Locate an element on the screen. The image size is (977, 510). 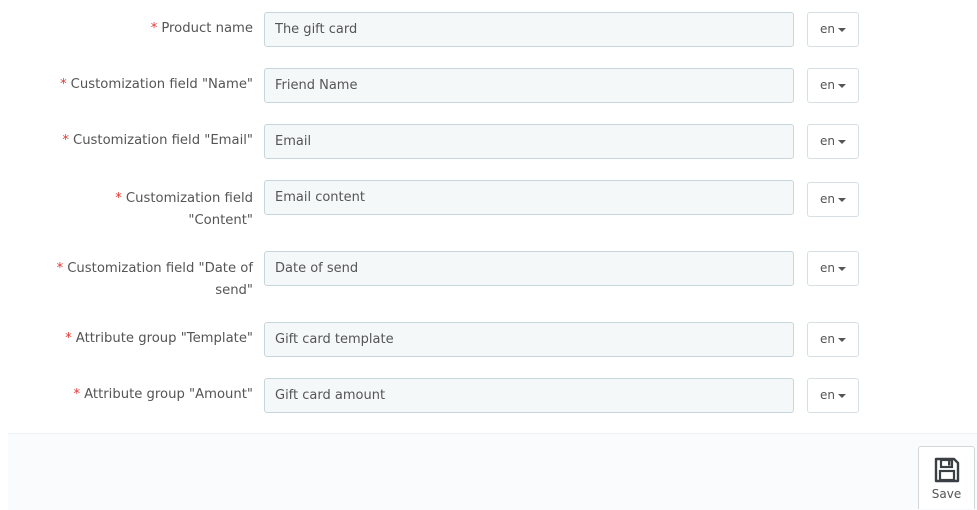
field-label-text: Attribute group "Amount" is located at coordinates (168, 394).